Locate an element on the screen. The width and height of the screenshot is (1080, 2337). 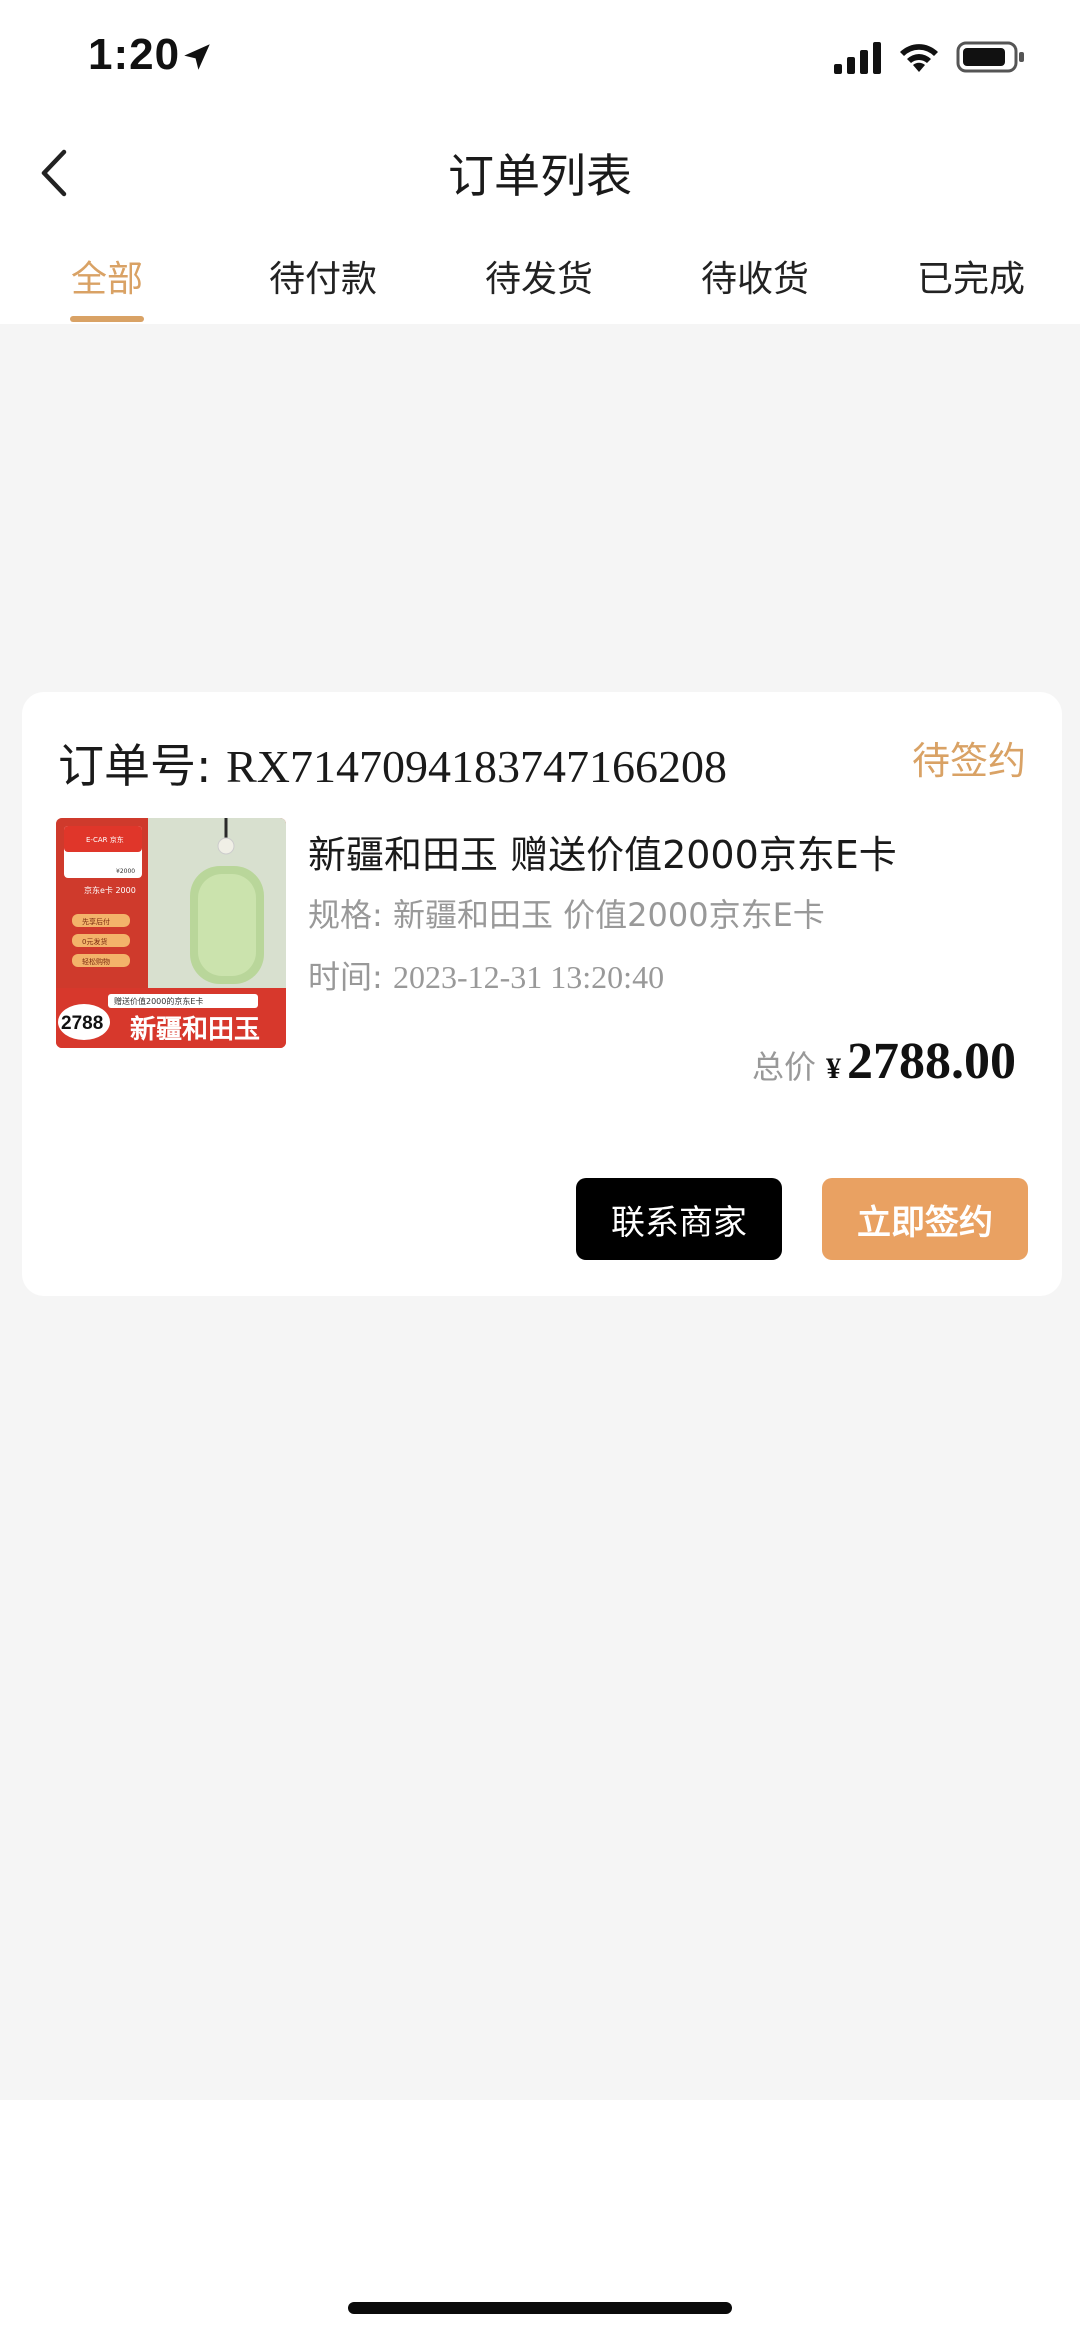
sign-now-button: 立即签约 is located at coordinates (925, 1219).